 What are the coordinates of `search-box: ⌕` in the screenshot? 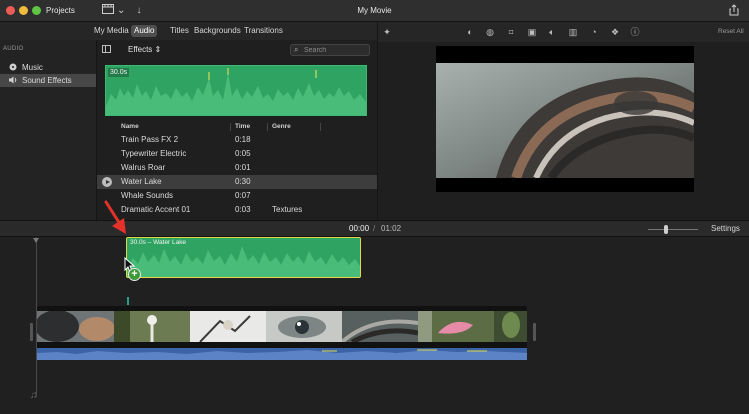 It's located at (330, 50).